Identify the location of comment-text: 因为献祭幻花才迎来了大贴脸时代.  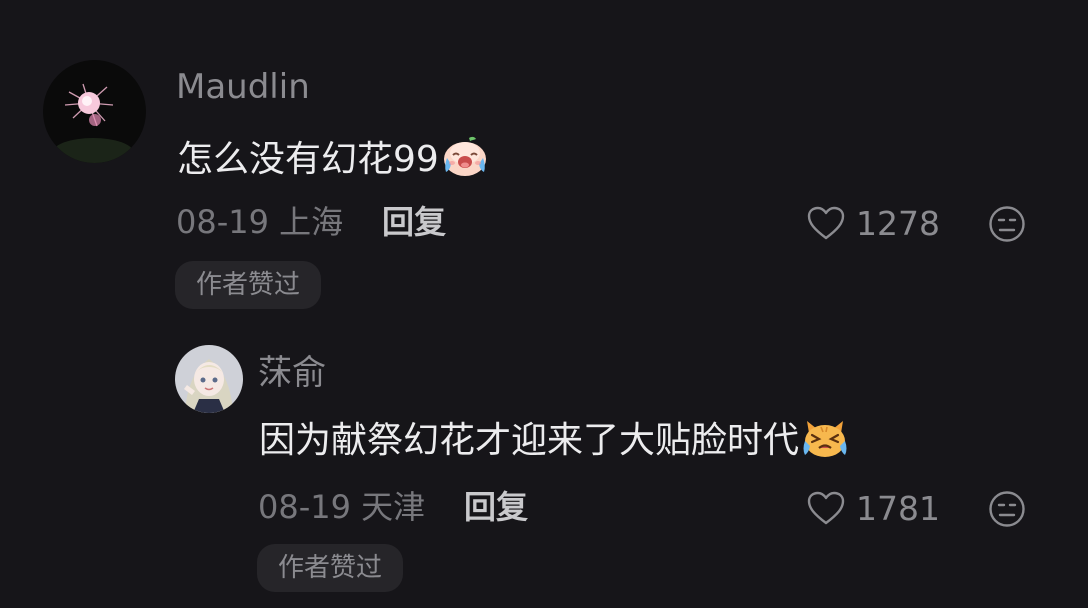
(554, 440).